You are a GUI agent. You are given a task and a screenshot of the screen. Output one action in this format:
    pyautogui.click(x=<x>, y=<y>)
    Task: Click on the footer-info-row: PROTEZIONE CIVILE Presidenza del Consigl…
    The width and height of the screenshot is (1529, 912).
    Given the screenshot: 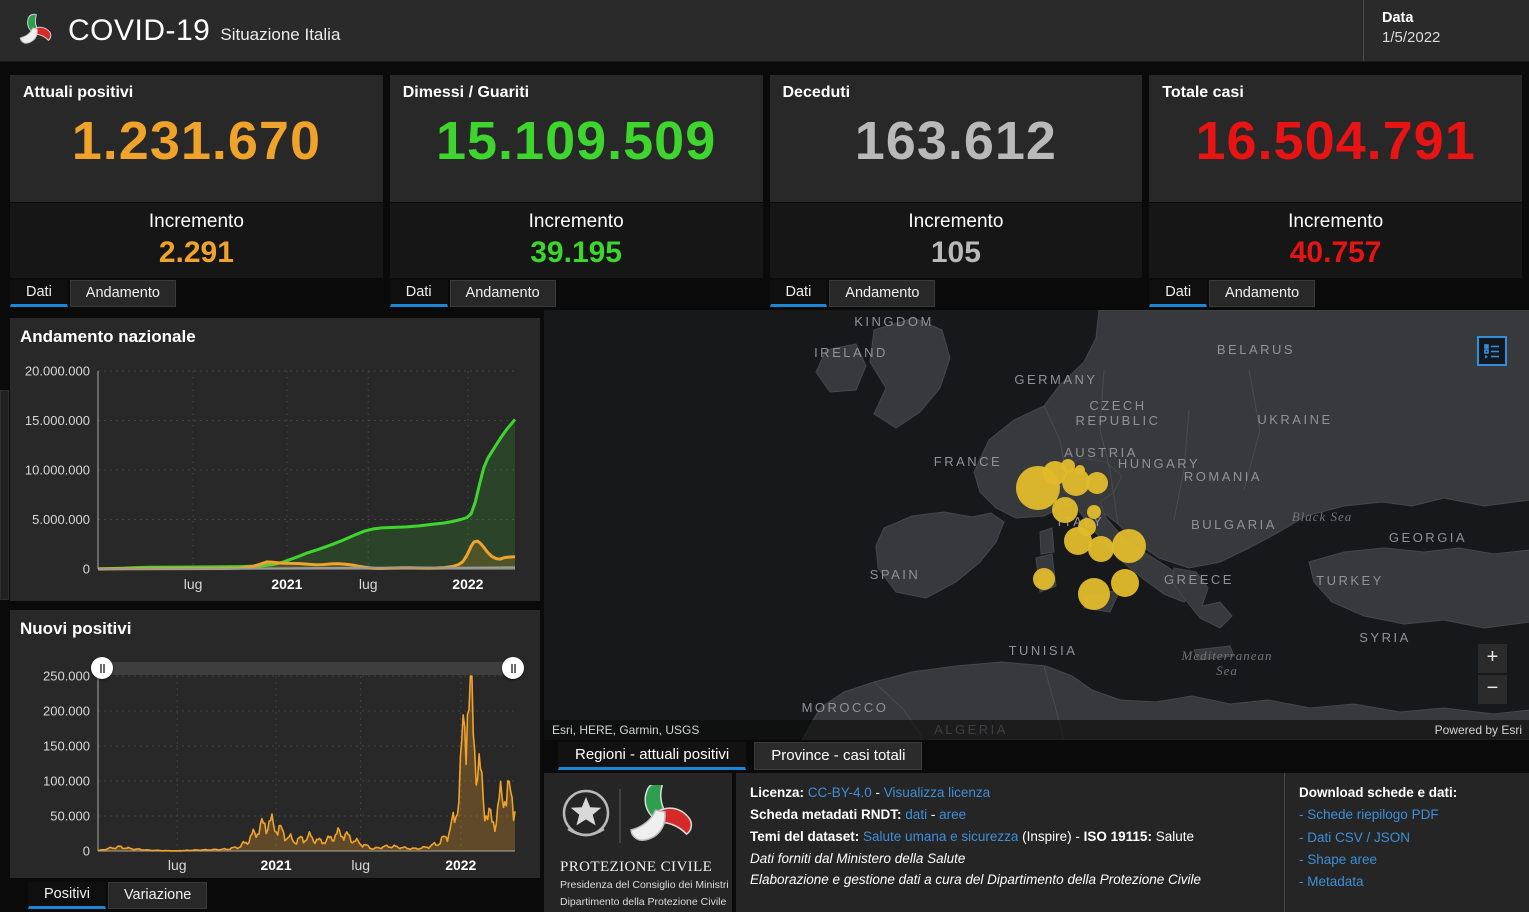 What is the action you would take?
    pyautogui.click(x=1036, y=842)
    